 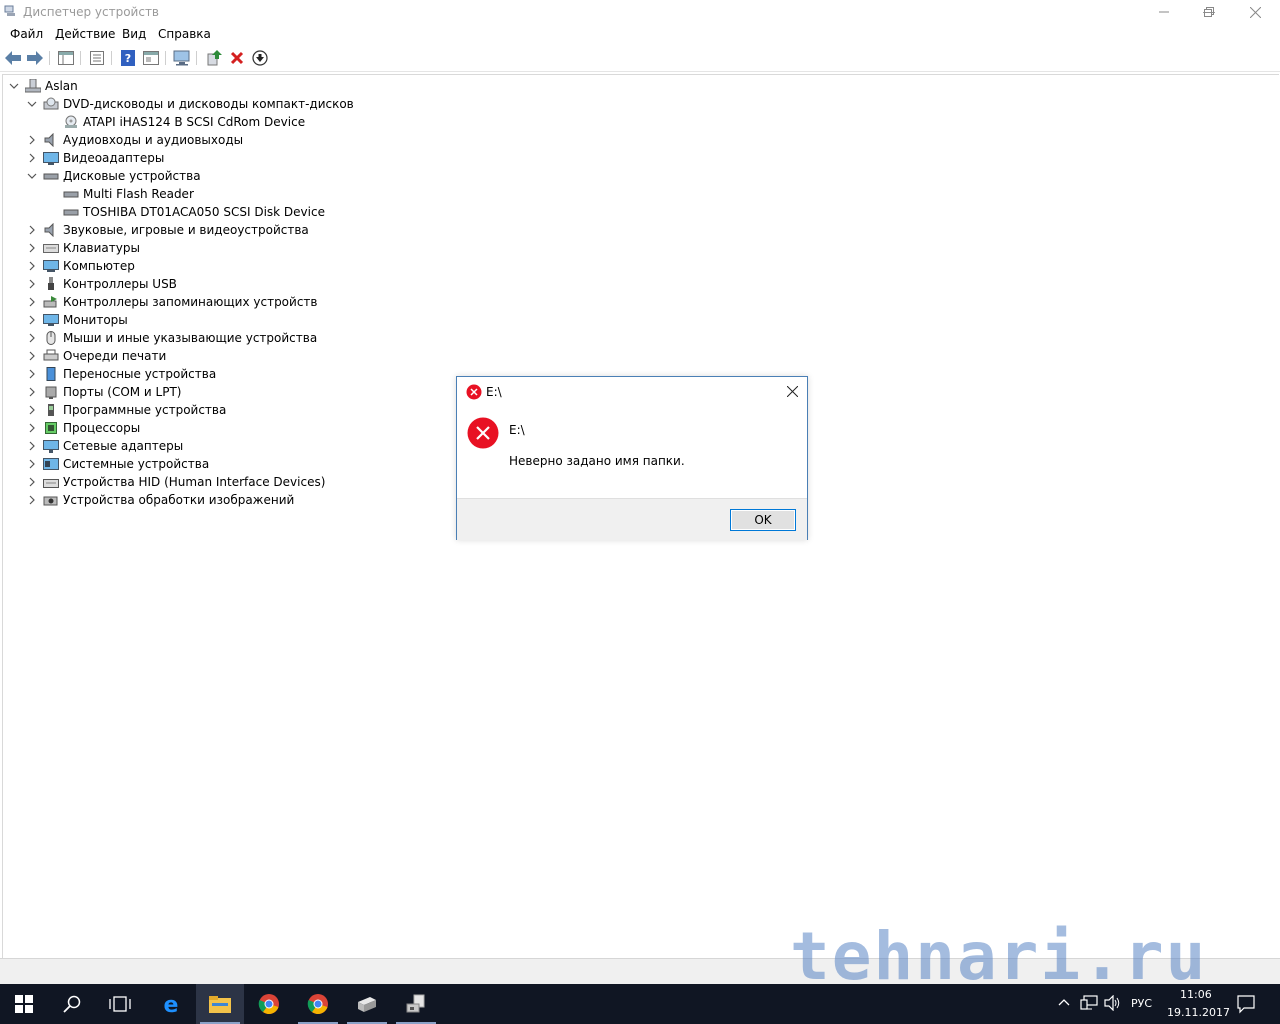 I want to click on file-explorer-icon, so click(x=220, y=1004).